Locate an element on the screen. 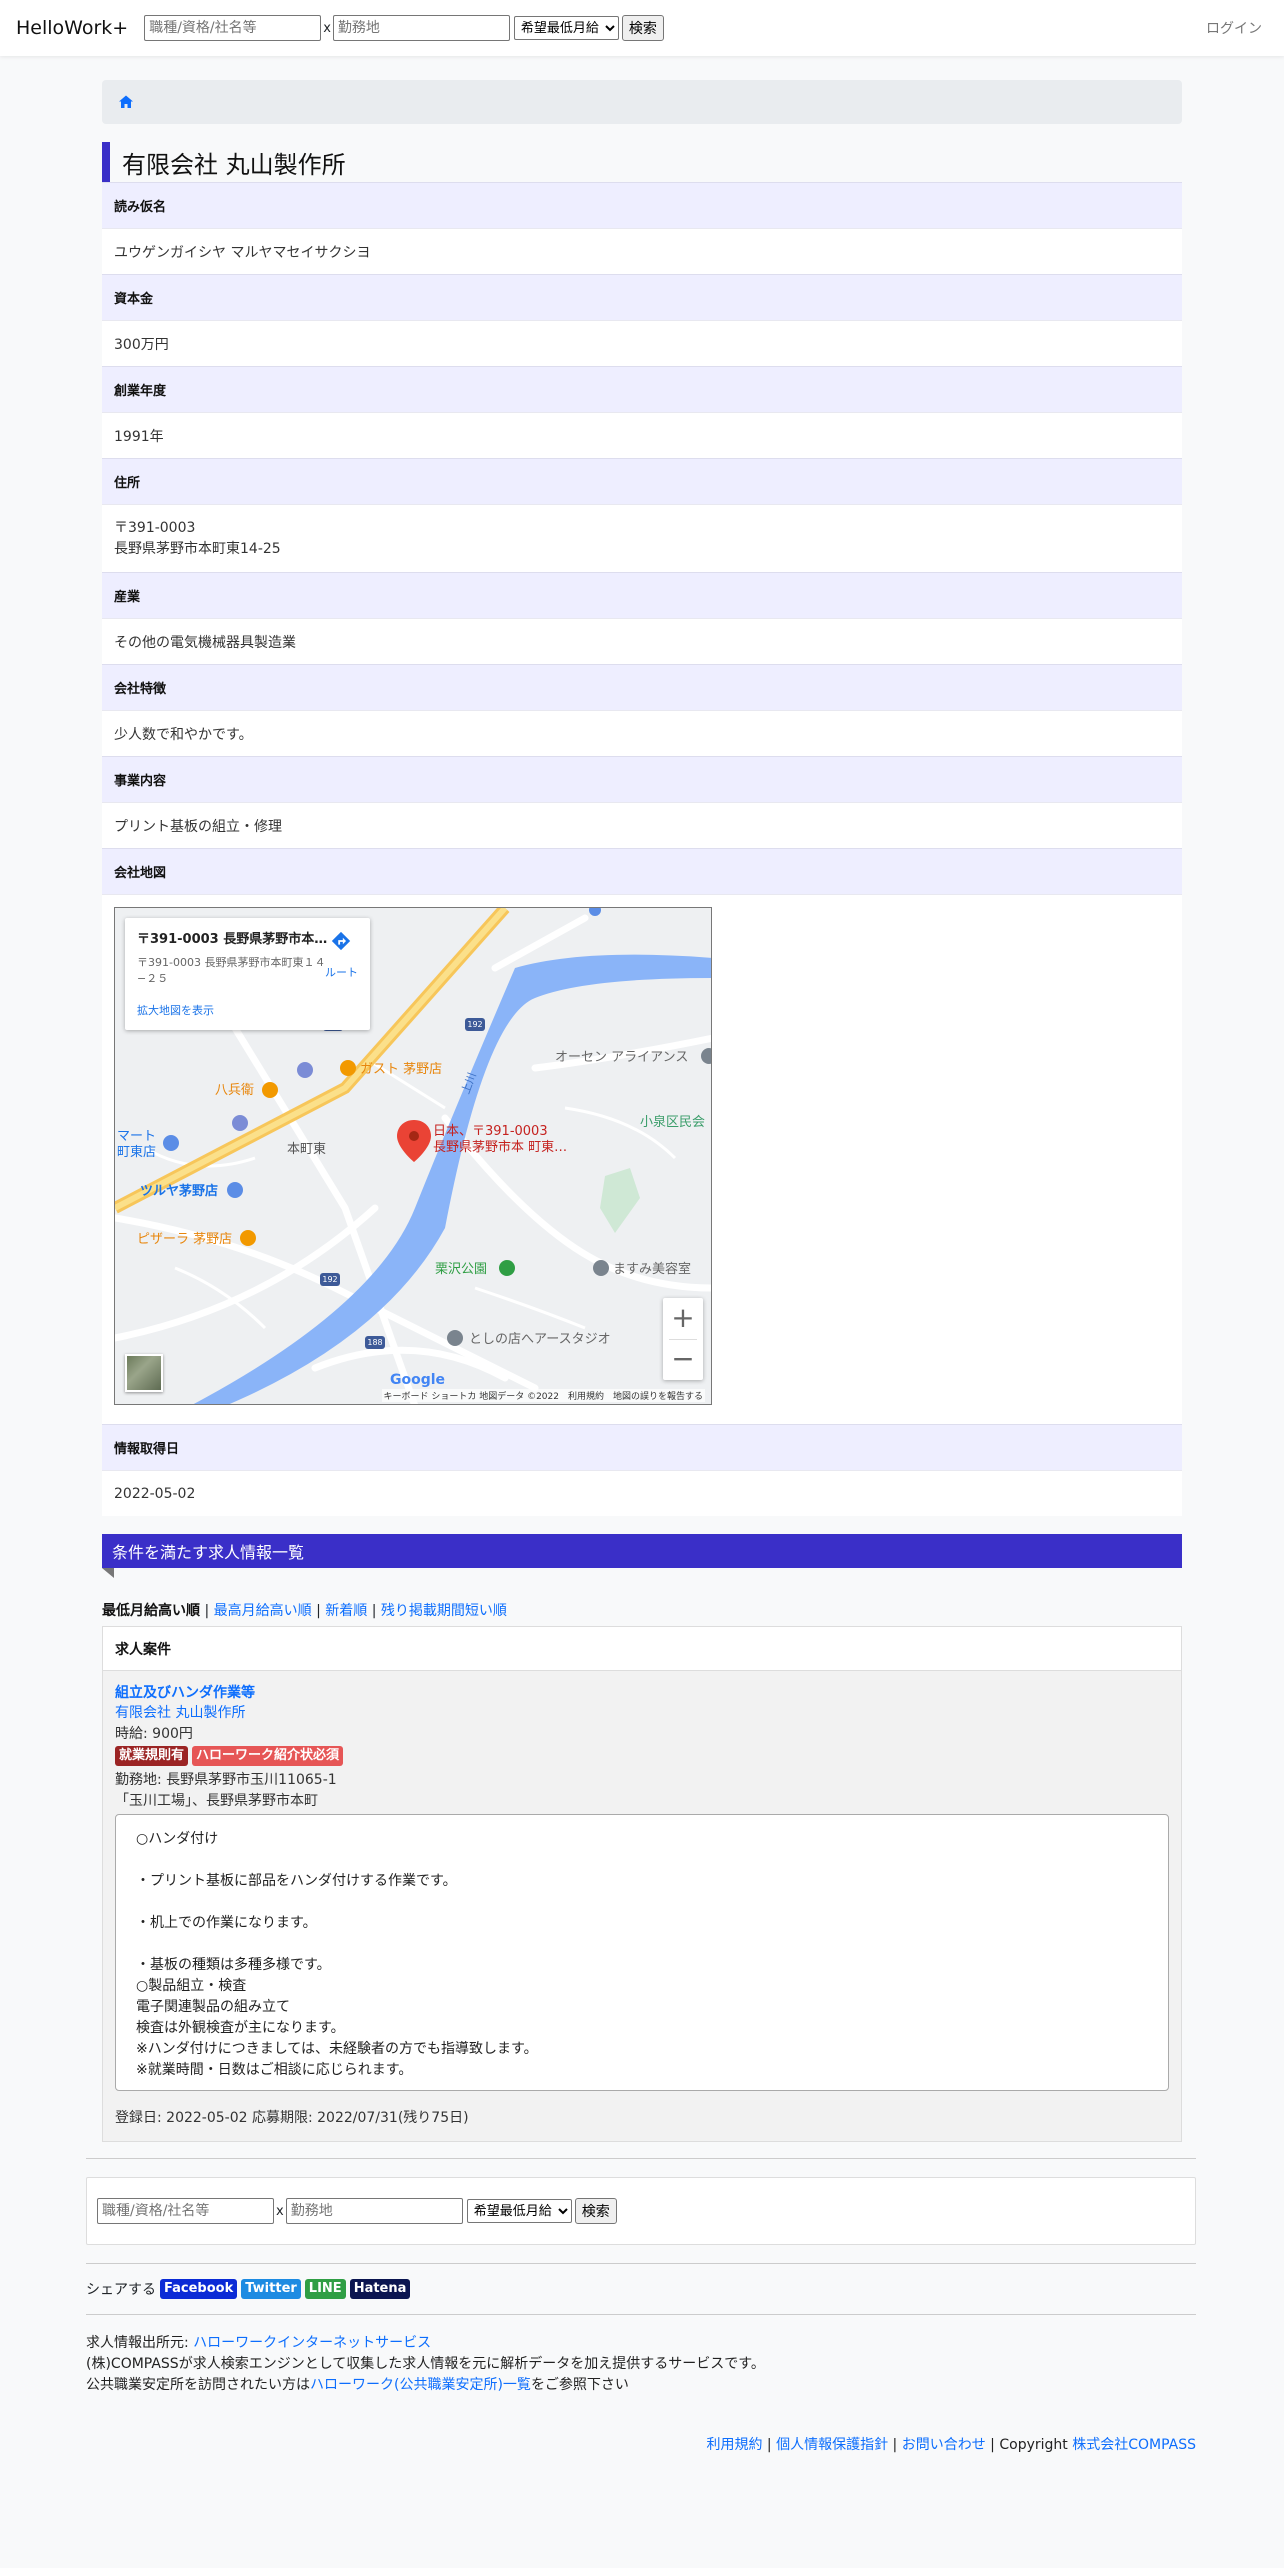  zoom-out-button: − is located at coordinates (683, 1359).